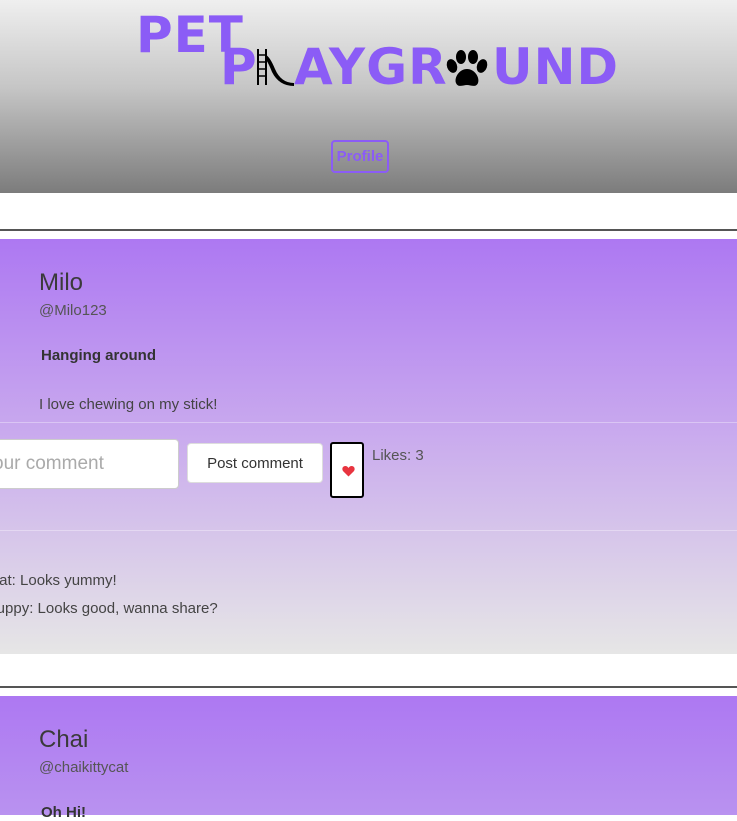 The image size is (737, 821). What do you see at coordinates (555, 67) in the screenshot?
I see `logo-text-und: UND` at bounding box center [555, 67].